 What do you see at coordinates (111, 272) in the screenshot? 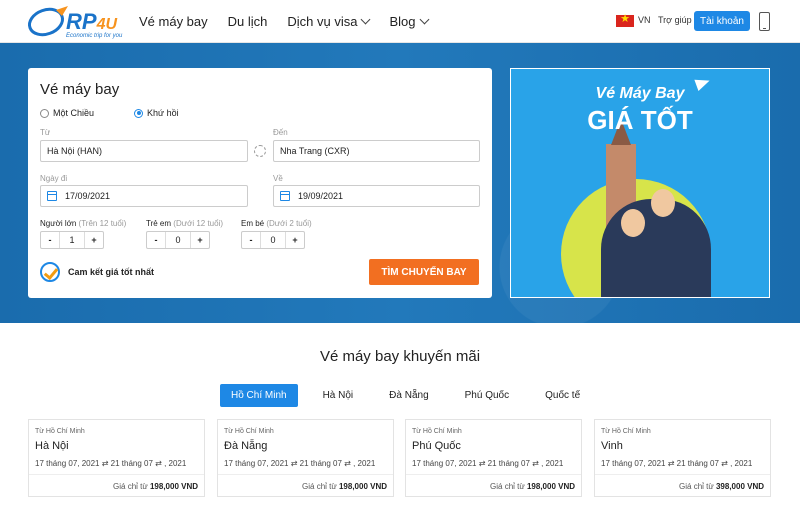
I see `best-price-guarantee: Cam kết giá tốt nhất` at bounding box center [111, 272].